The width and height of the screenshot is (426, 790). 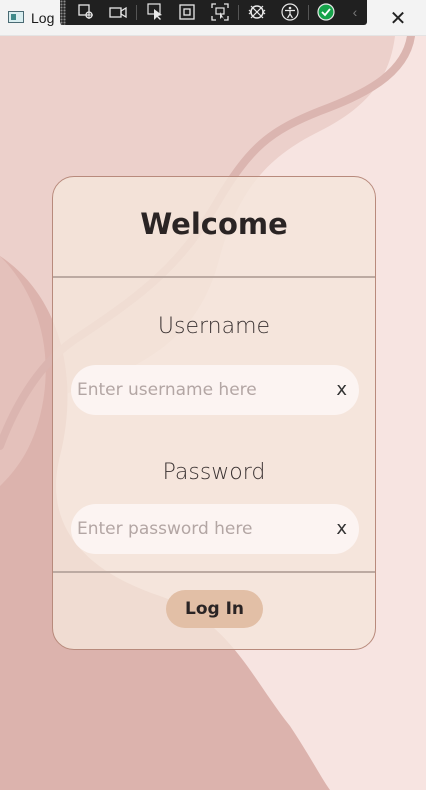 I want to click on password-input, so click(x=202, y=529).